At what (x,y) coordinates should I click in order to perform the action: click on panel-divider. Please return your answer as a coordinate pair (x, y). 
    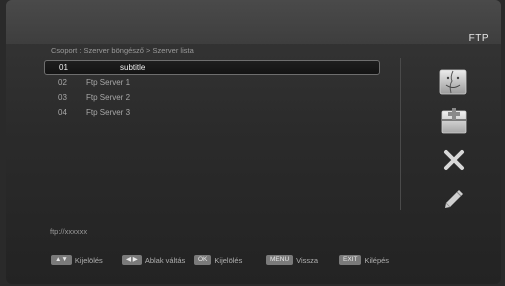
    Looking at the image, I should click on (400, 134).